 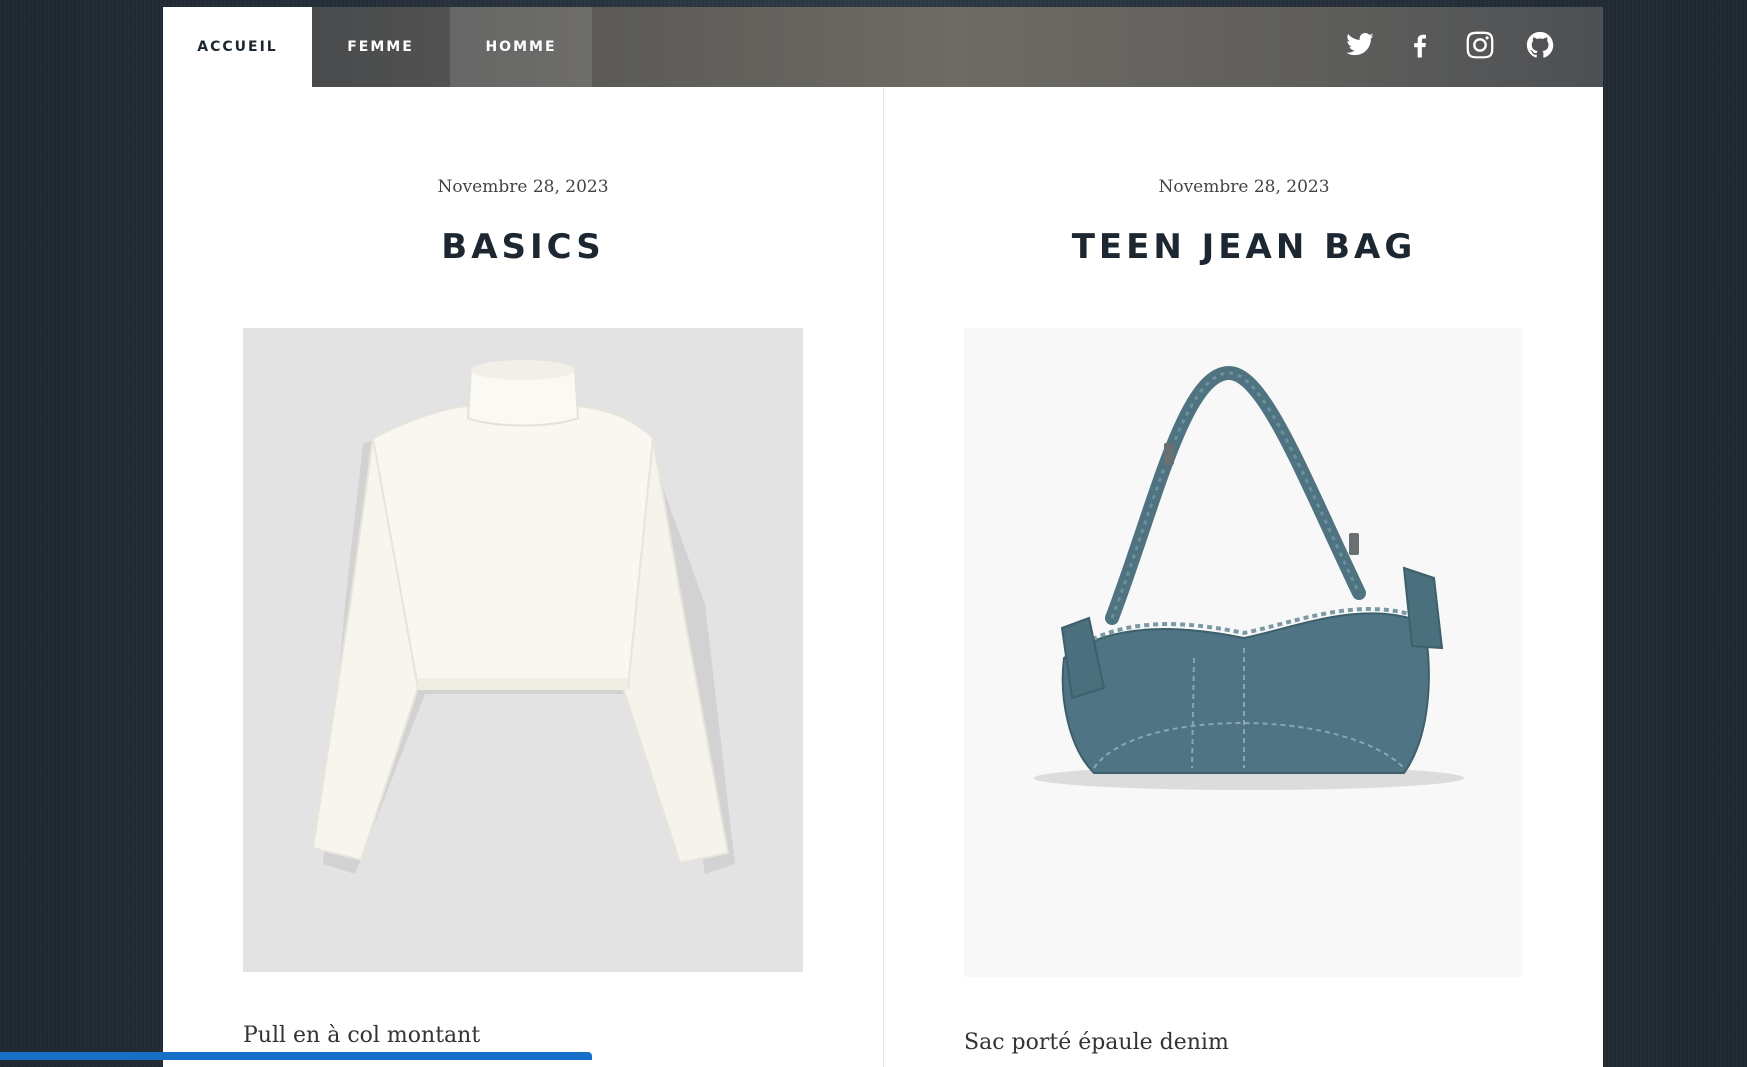 I want to click on post-title: TEEN JEAN BAG, so click(x=1244, y=247).